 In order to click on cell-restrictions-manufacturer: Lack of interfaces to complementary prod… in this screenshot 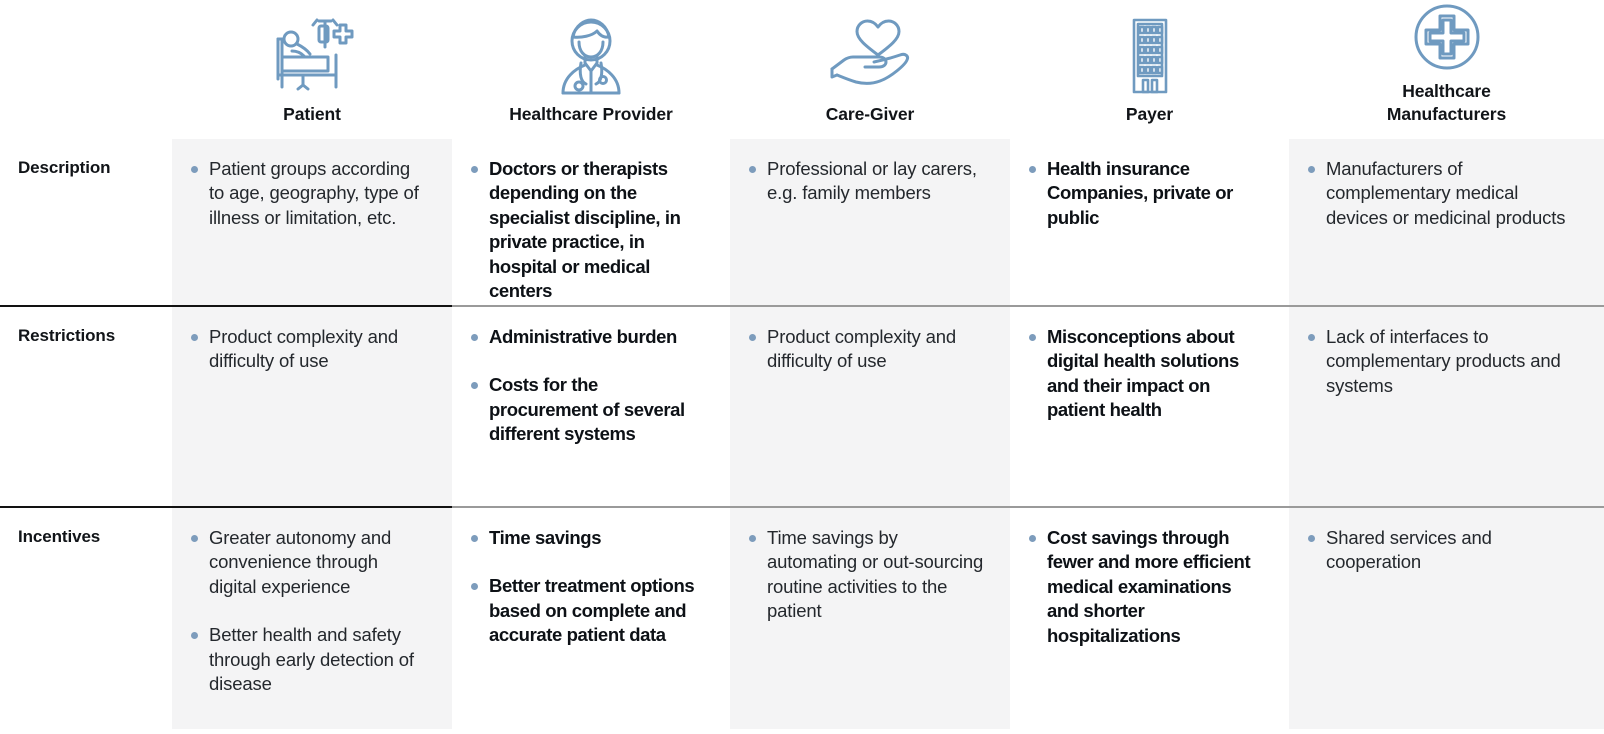, I will do `click(1446, 407)`.